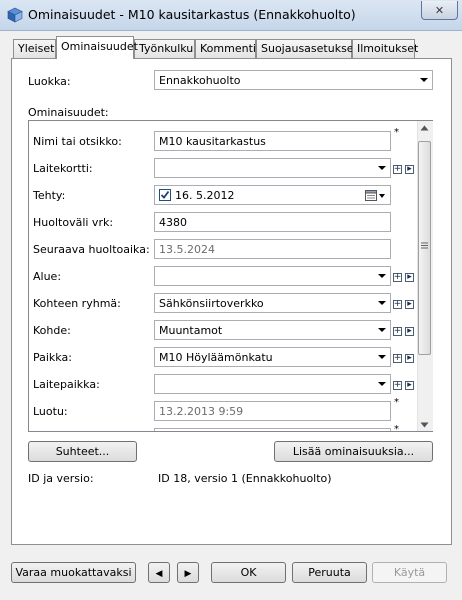 This screenshot has height=600, width=462. I want to click on ominaisuudet-label: Ominaisuudet:, so click(68, 112).